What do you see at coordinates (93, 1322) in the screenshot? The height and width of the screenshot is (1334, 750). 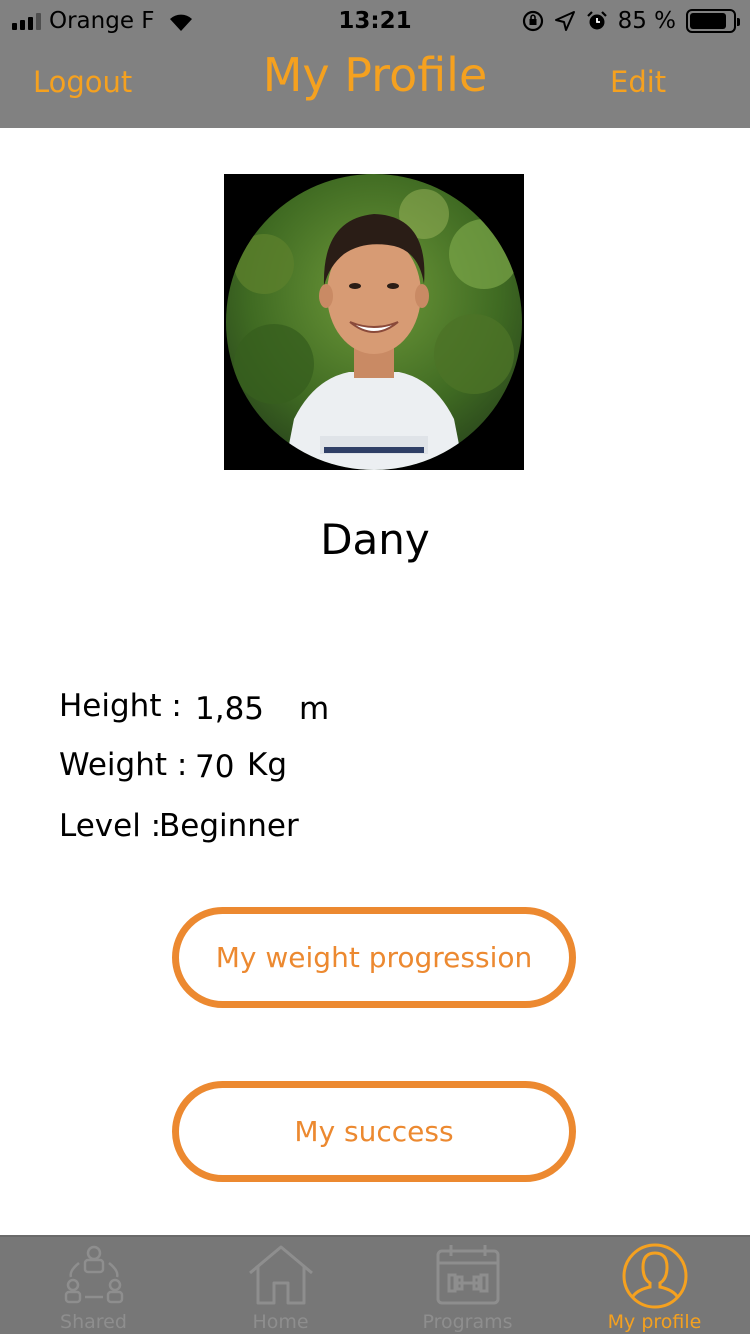 I see `tab-shared-label: Shared` at bounding box center [93, 1322].